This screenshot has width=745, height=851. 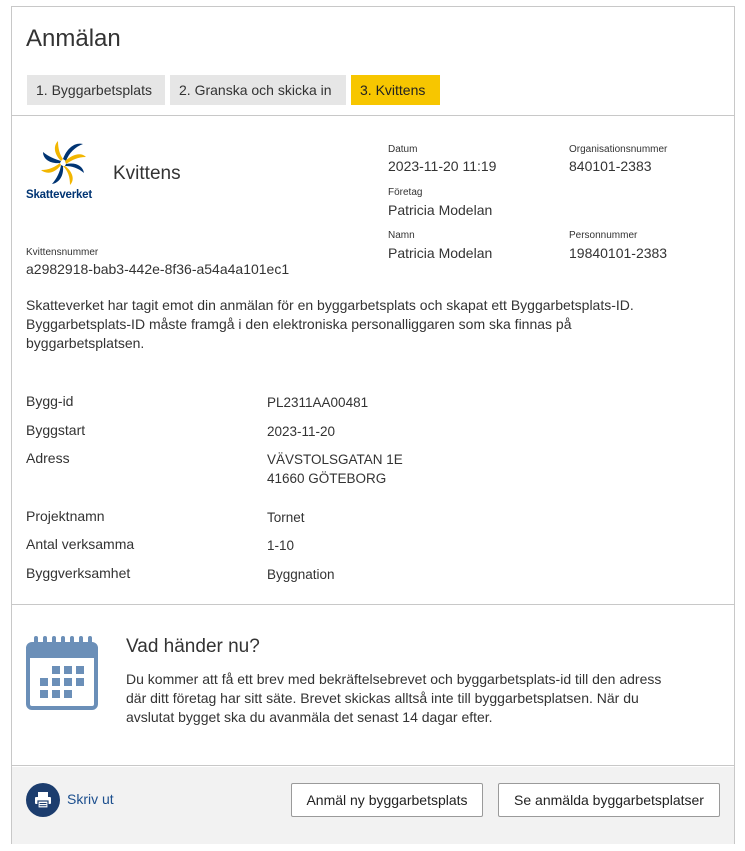 What do you see at coordinates (609, 800) in the screenshot?
I see `view-registered-sites-button: Se anmälda byggarbetsplatser` at bounding box center [609, 800].